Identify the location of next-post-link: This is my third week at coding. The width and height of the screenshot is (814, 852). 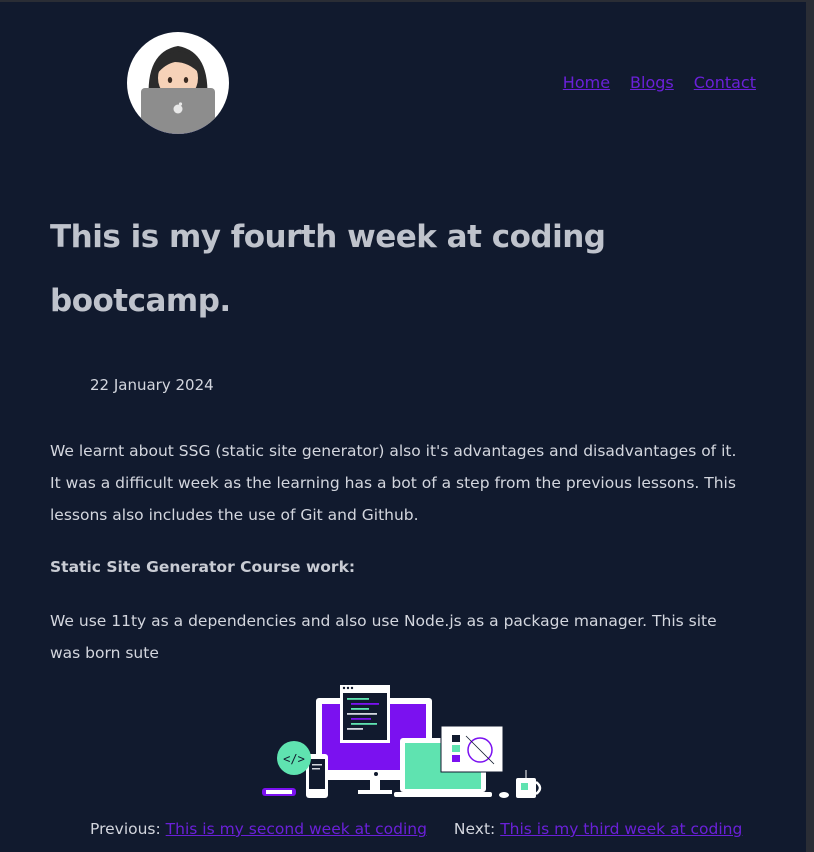
(621, 829).